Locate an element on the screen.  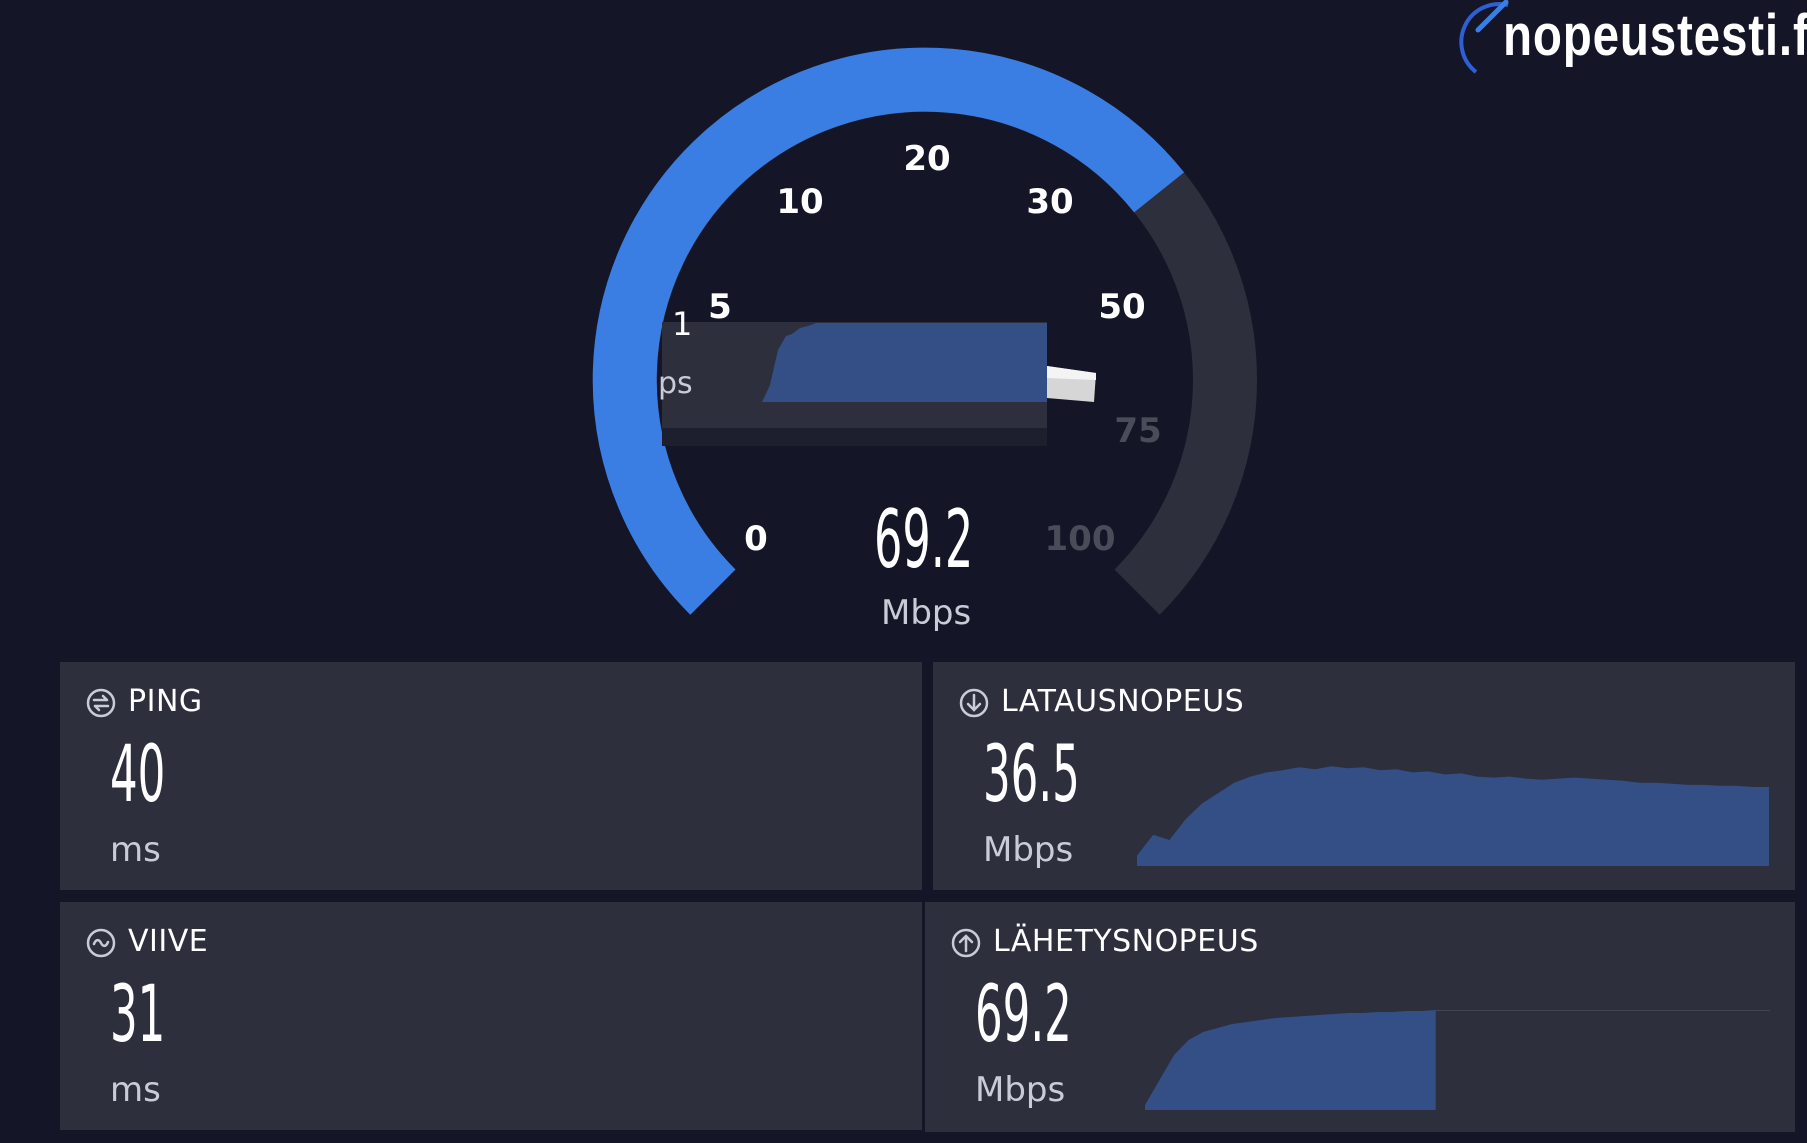
current-speed-unit: Mbps is located at coordinates (926, 613).